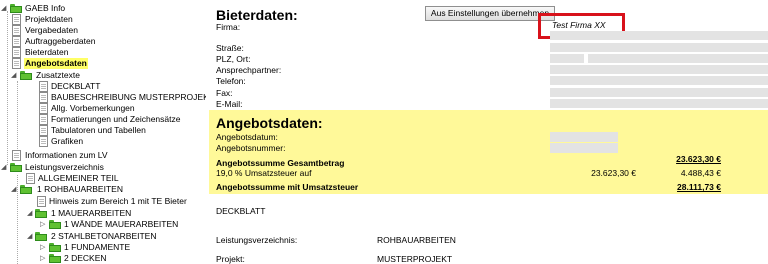  Describe the element at coordinates (104, 236) in the screenshot. I see `tree-node-label: 2 STAHLBETONARBEITEN` at that location.